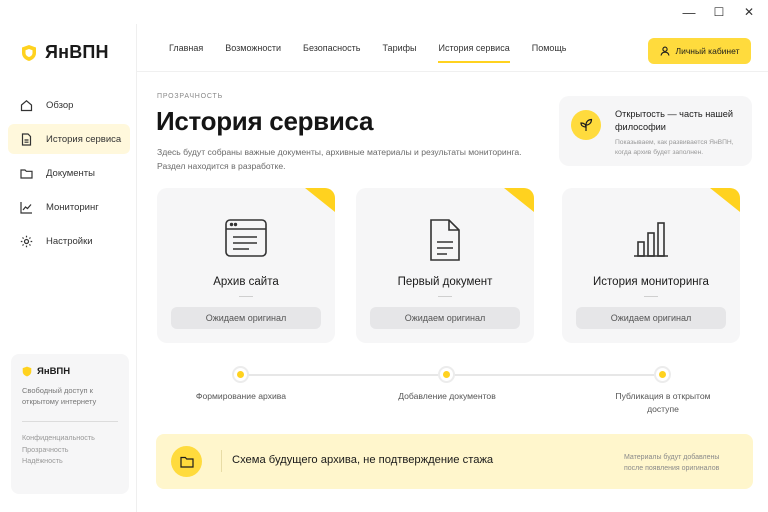  Describe the element at coordinates (663, 402) in the screenshot. I see `timeline-step-label: Публикация в открытом доступе` at that location.